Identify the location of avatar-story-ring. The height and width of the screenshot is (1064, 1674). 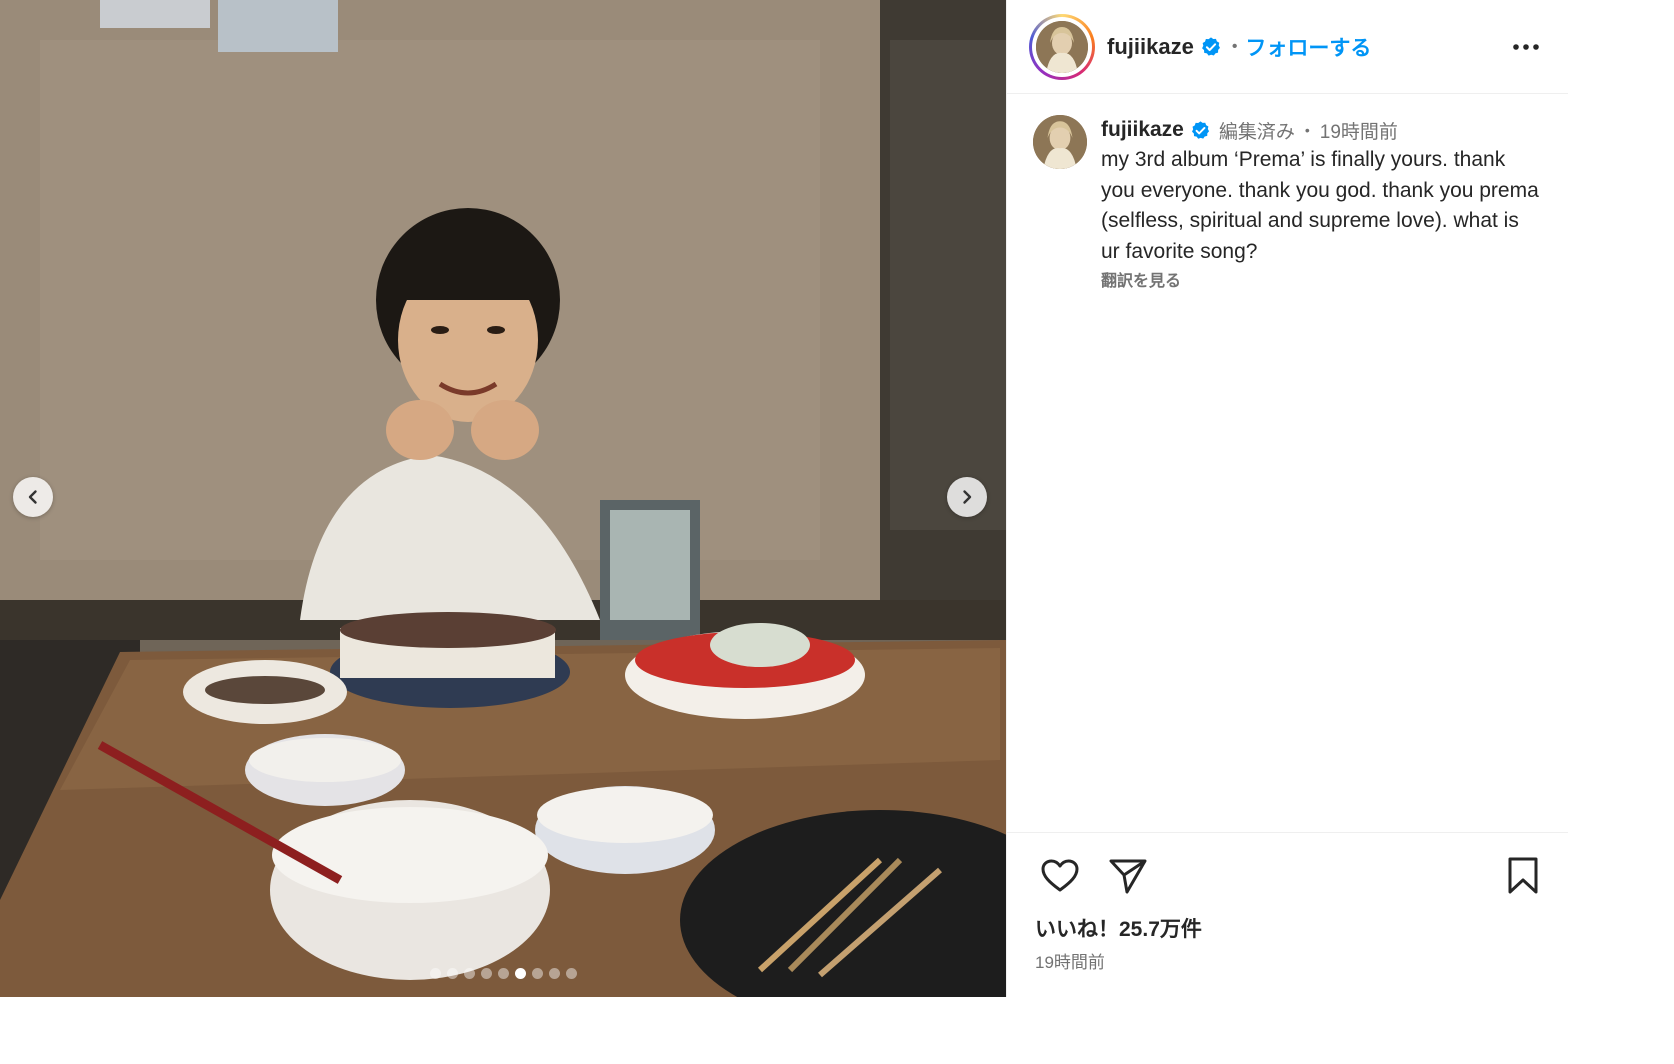
(1062, 46).